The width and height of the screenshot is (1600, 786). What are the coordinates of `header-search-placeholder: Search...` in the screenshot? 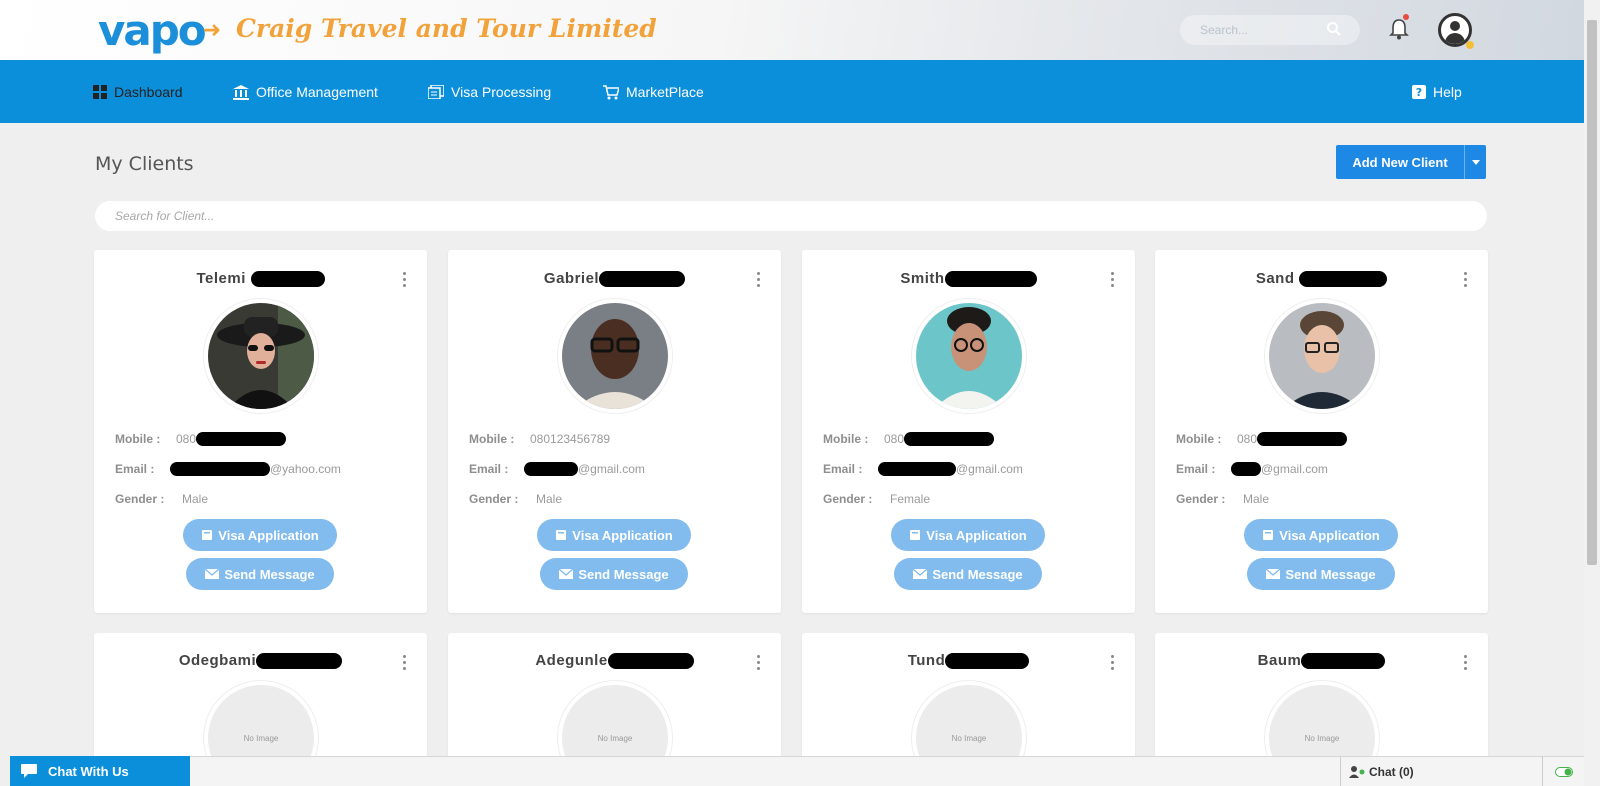 It's located at (1224, 30).